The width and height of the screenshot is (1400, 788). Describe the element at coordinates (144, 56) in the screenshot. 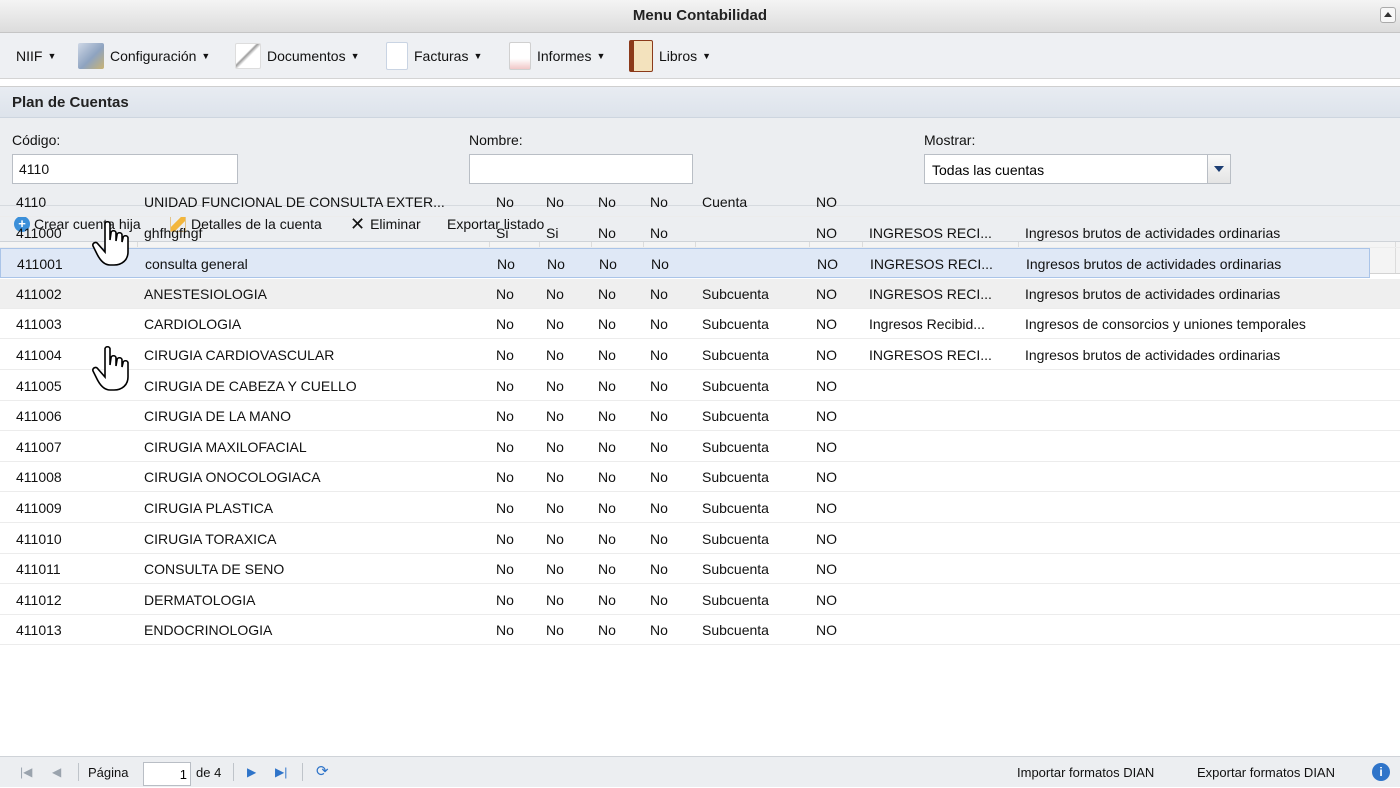

I see `menu-configuracion: Configuración ▼` at that location.